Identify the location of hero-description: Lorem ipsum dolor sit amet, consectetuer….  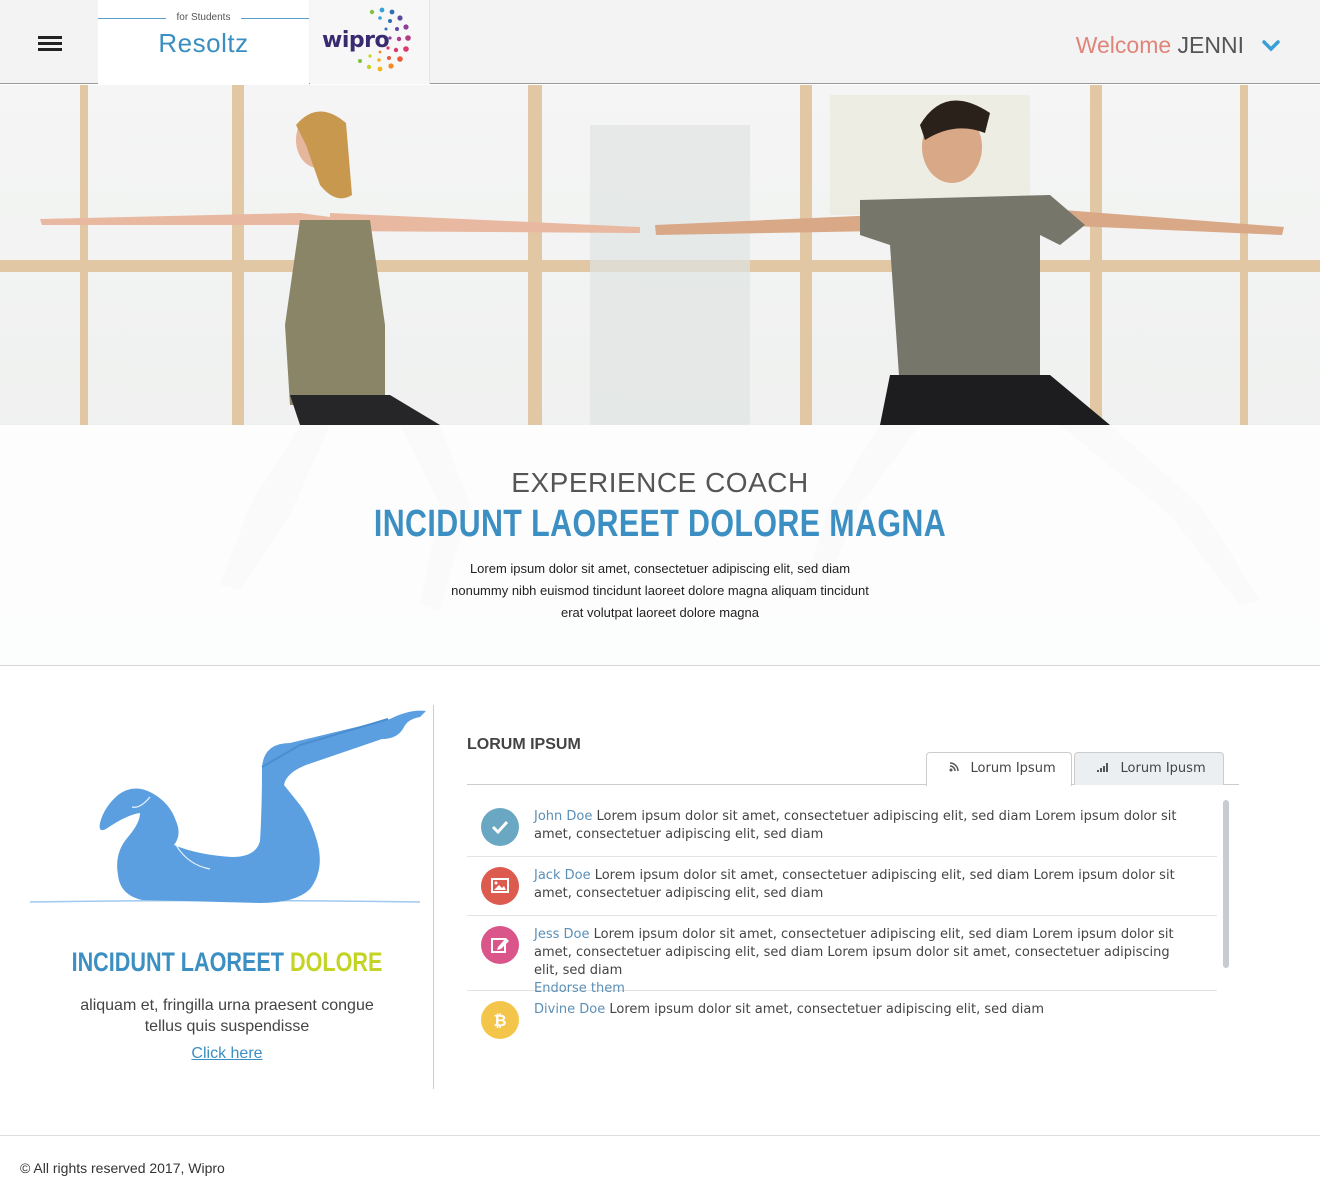
(660, 590).